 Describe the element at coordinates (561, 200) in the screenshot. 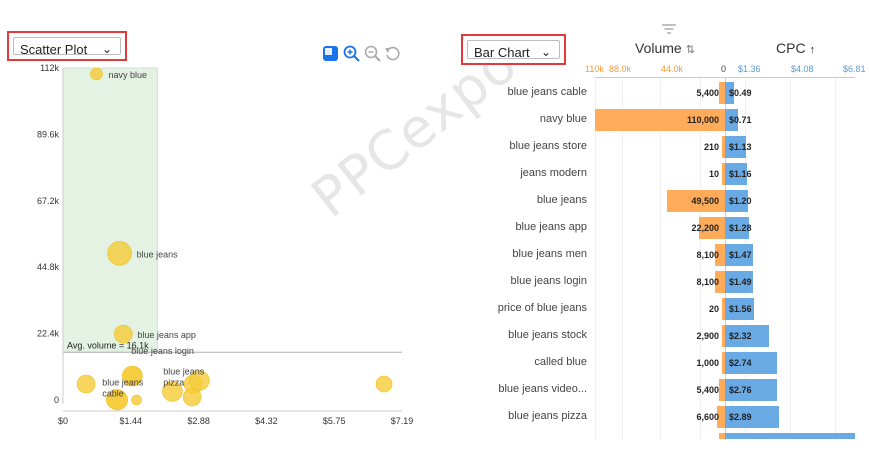

I see `keyword-label: blue jeans` at that location.